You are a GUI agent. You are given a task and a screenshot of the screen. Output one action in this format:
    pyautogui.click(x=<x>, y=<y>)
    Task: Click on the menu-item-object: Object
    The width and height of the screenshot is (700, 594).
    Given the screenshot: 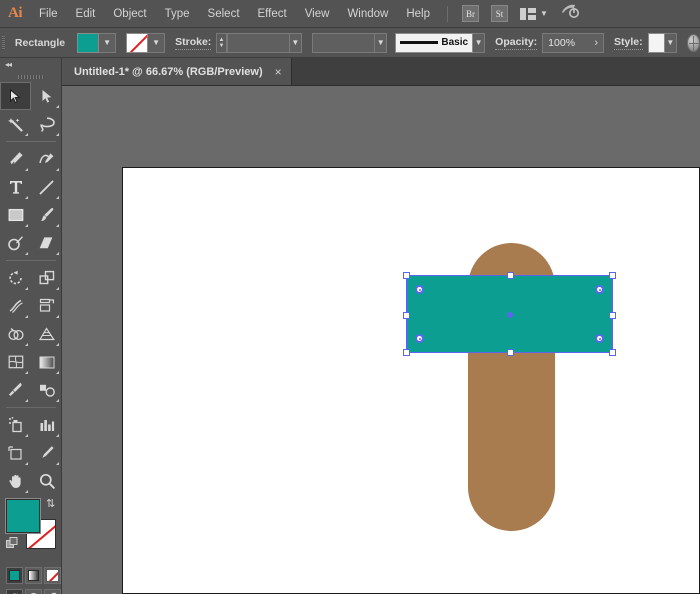 What is the action you would take?
    pyautogui.click(x=129, y=14)
    